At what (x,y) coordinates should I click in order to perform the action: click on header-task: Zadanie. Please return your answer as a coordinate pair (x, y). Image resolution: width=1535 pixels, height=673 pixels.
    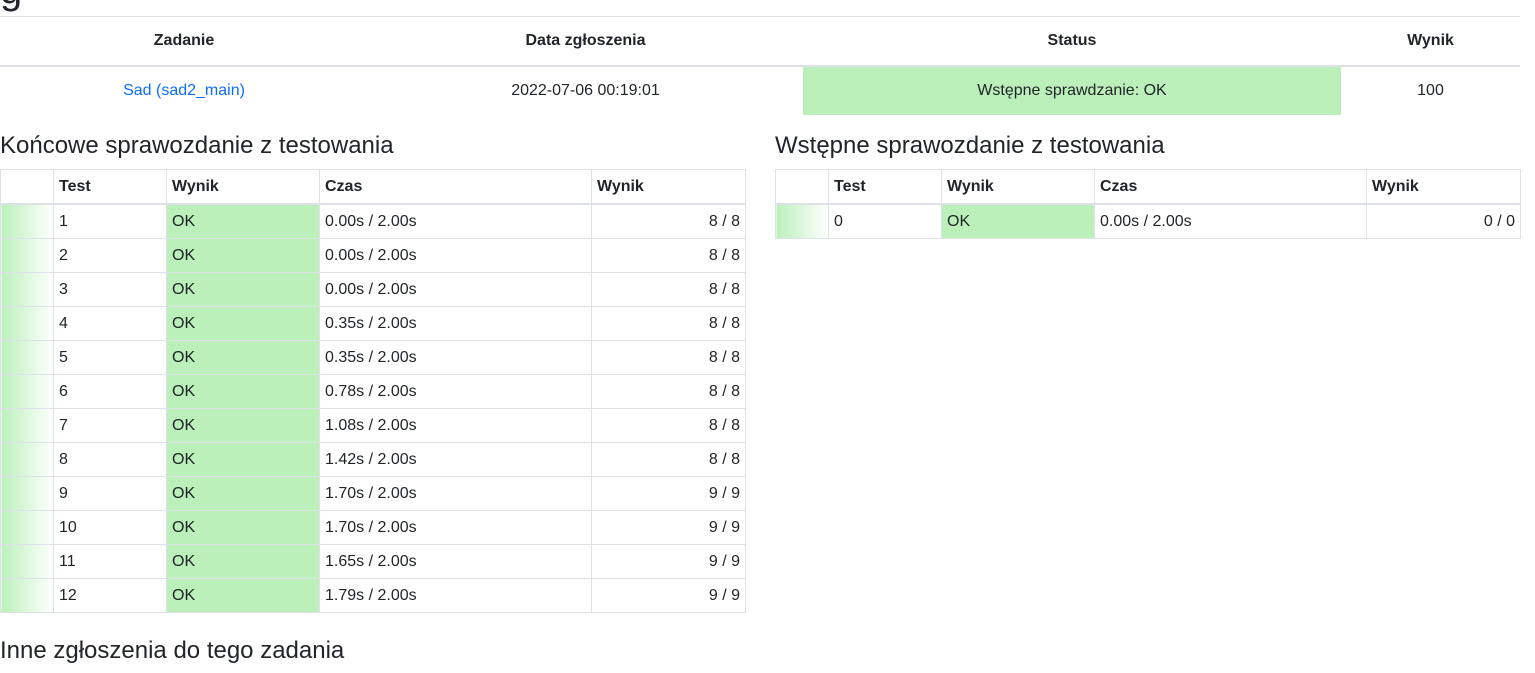
    Looking at the image, I should click on (184, 42).